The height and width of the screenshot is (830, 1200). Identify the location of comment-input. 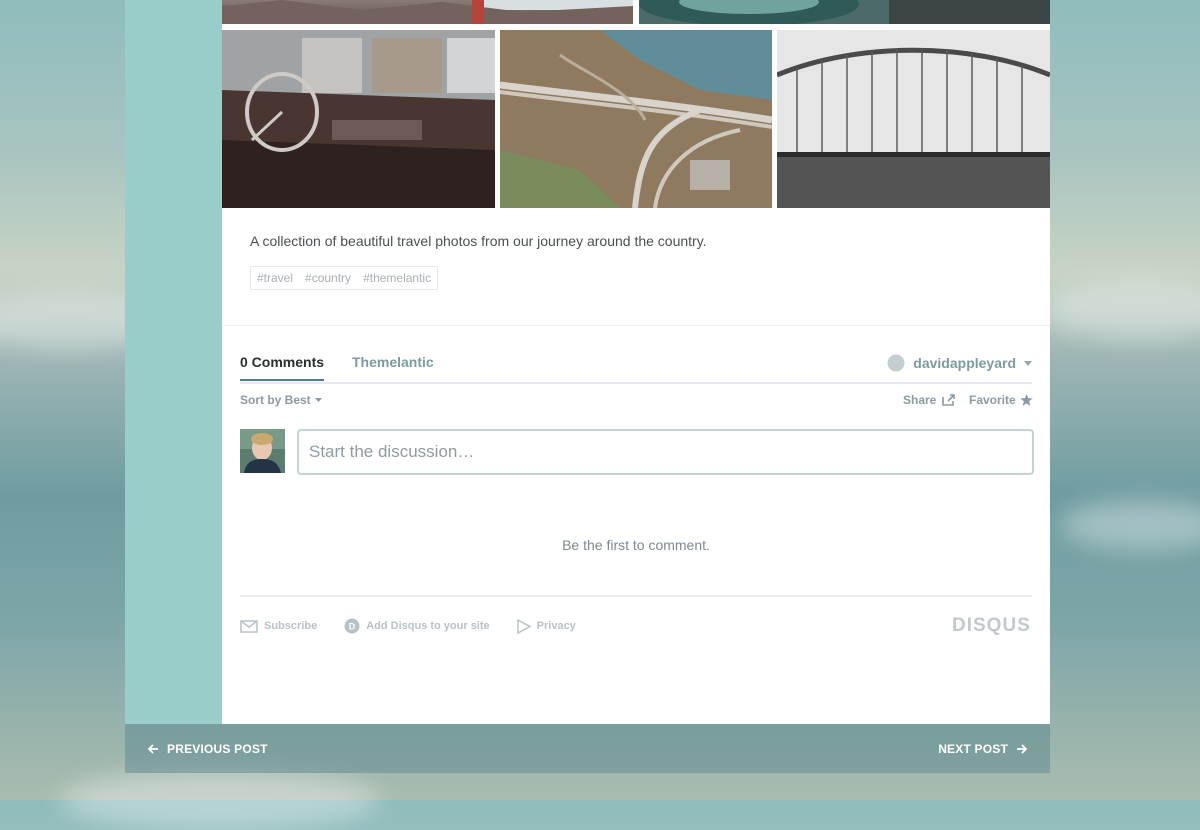
(665, 452).